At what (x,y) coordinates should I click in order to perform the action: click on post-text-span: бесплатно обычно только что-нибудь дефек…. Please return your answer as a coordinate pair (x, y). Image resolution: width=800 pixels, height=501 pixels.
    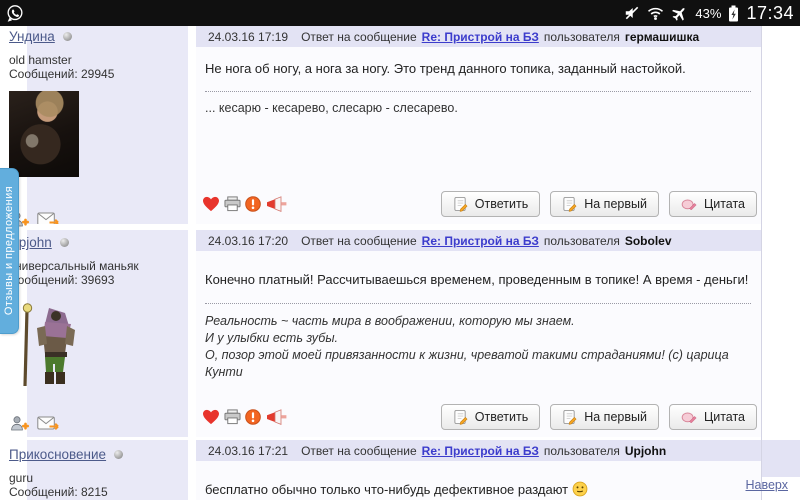
    Looking at the image, I should click on (387, 489).